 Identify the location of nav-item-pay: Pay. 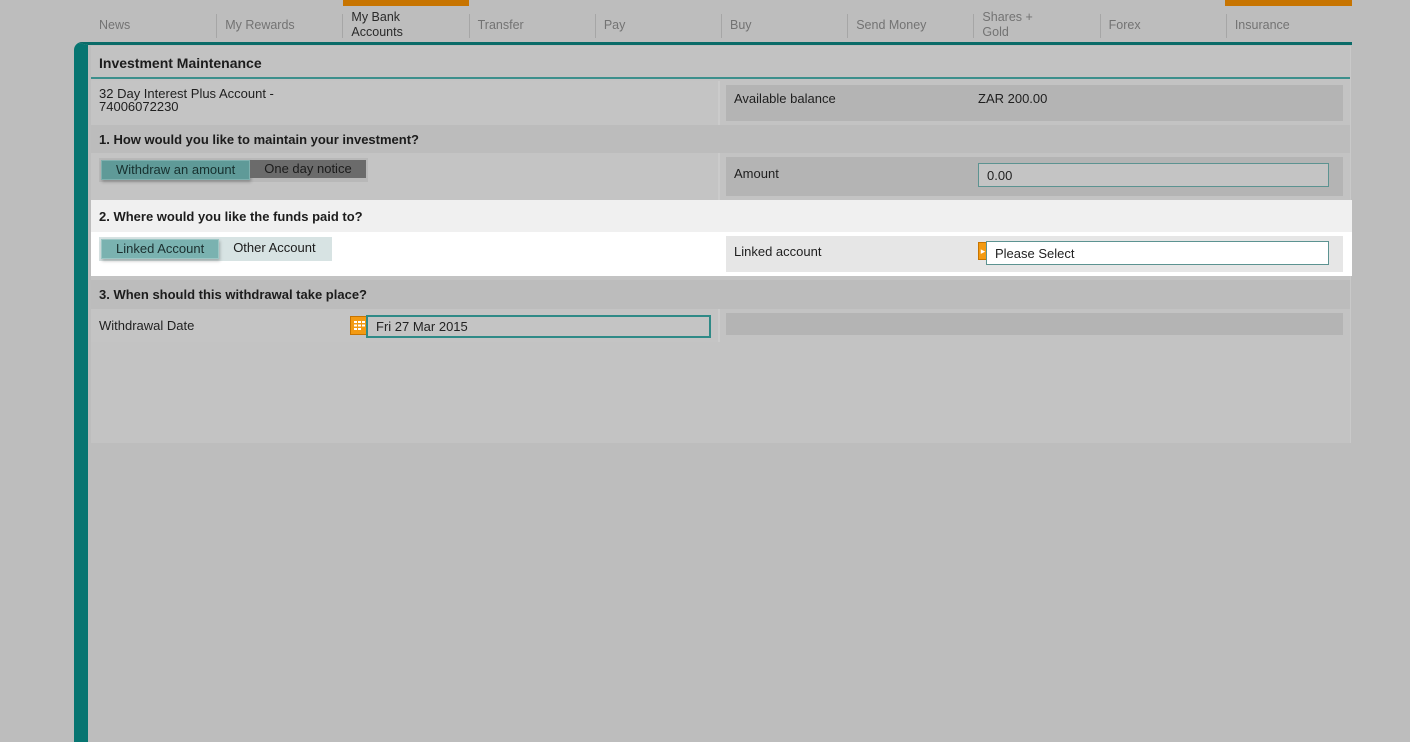
(657, 25).